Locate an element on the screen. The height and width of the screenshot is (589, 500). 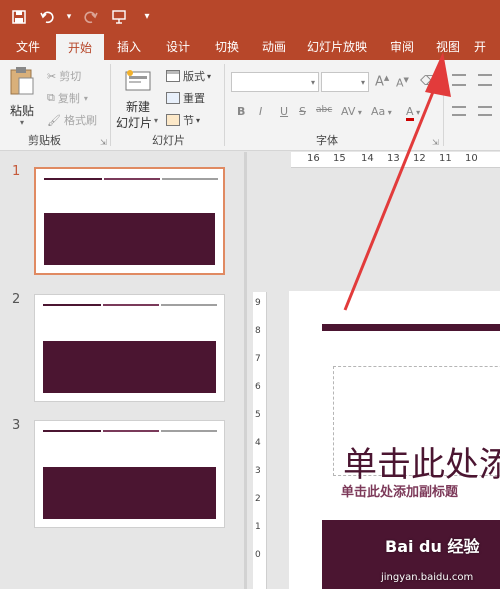
new-slide-icon is located at coordinates (138, 80).